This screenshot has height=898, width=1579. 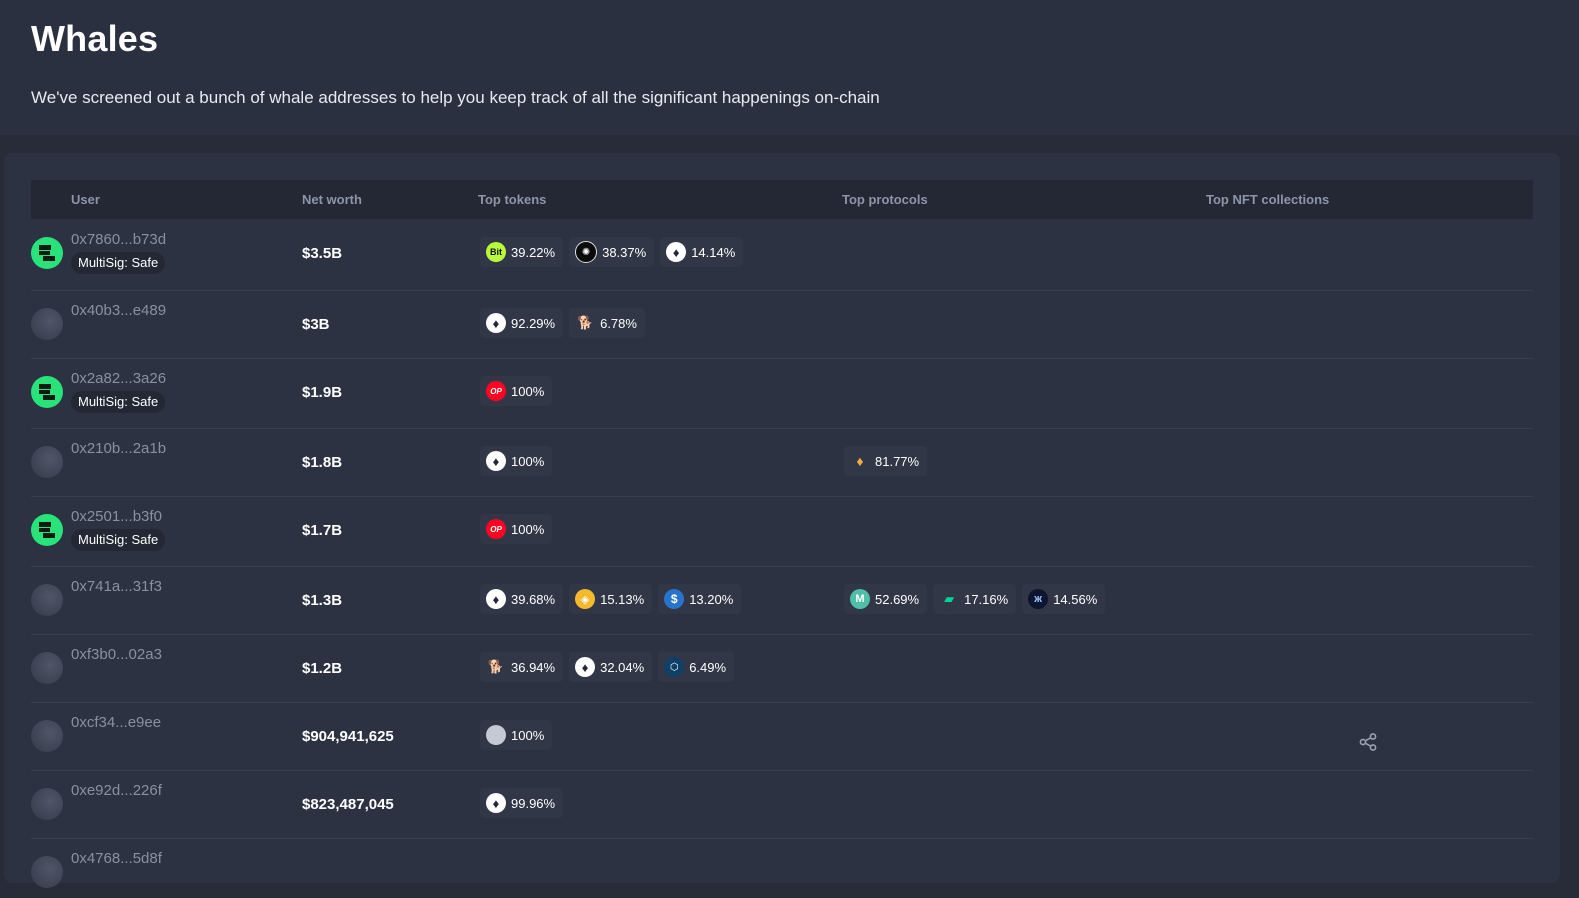 I want to click on token-list: ♦ 99.96%, so click(x=522, y=803).